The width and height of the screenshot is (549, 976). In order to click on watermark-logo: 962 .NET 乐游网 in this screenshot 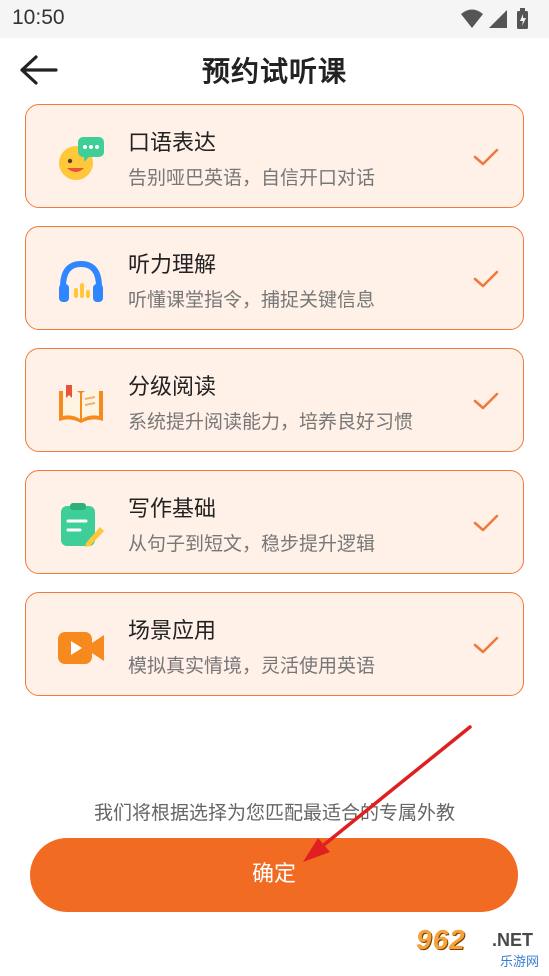, I will do `click(477, 948)`.